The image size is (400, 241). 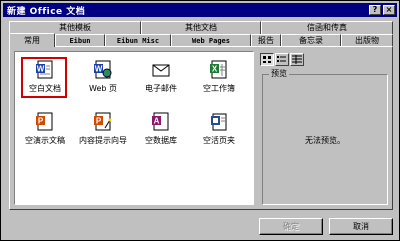 What do you see at coordinates (325, 140) in the screenshot?
I see `preview-message: 无法预览。` at bounding box center [325, 140].